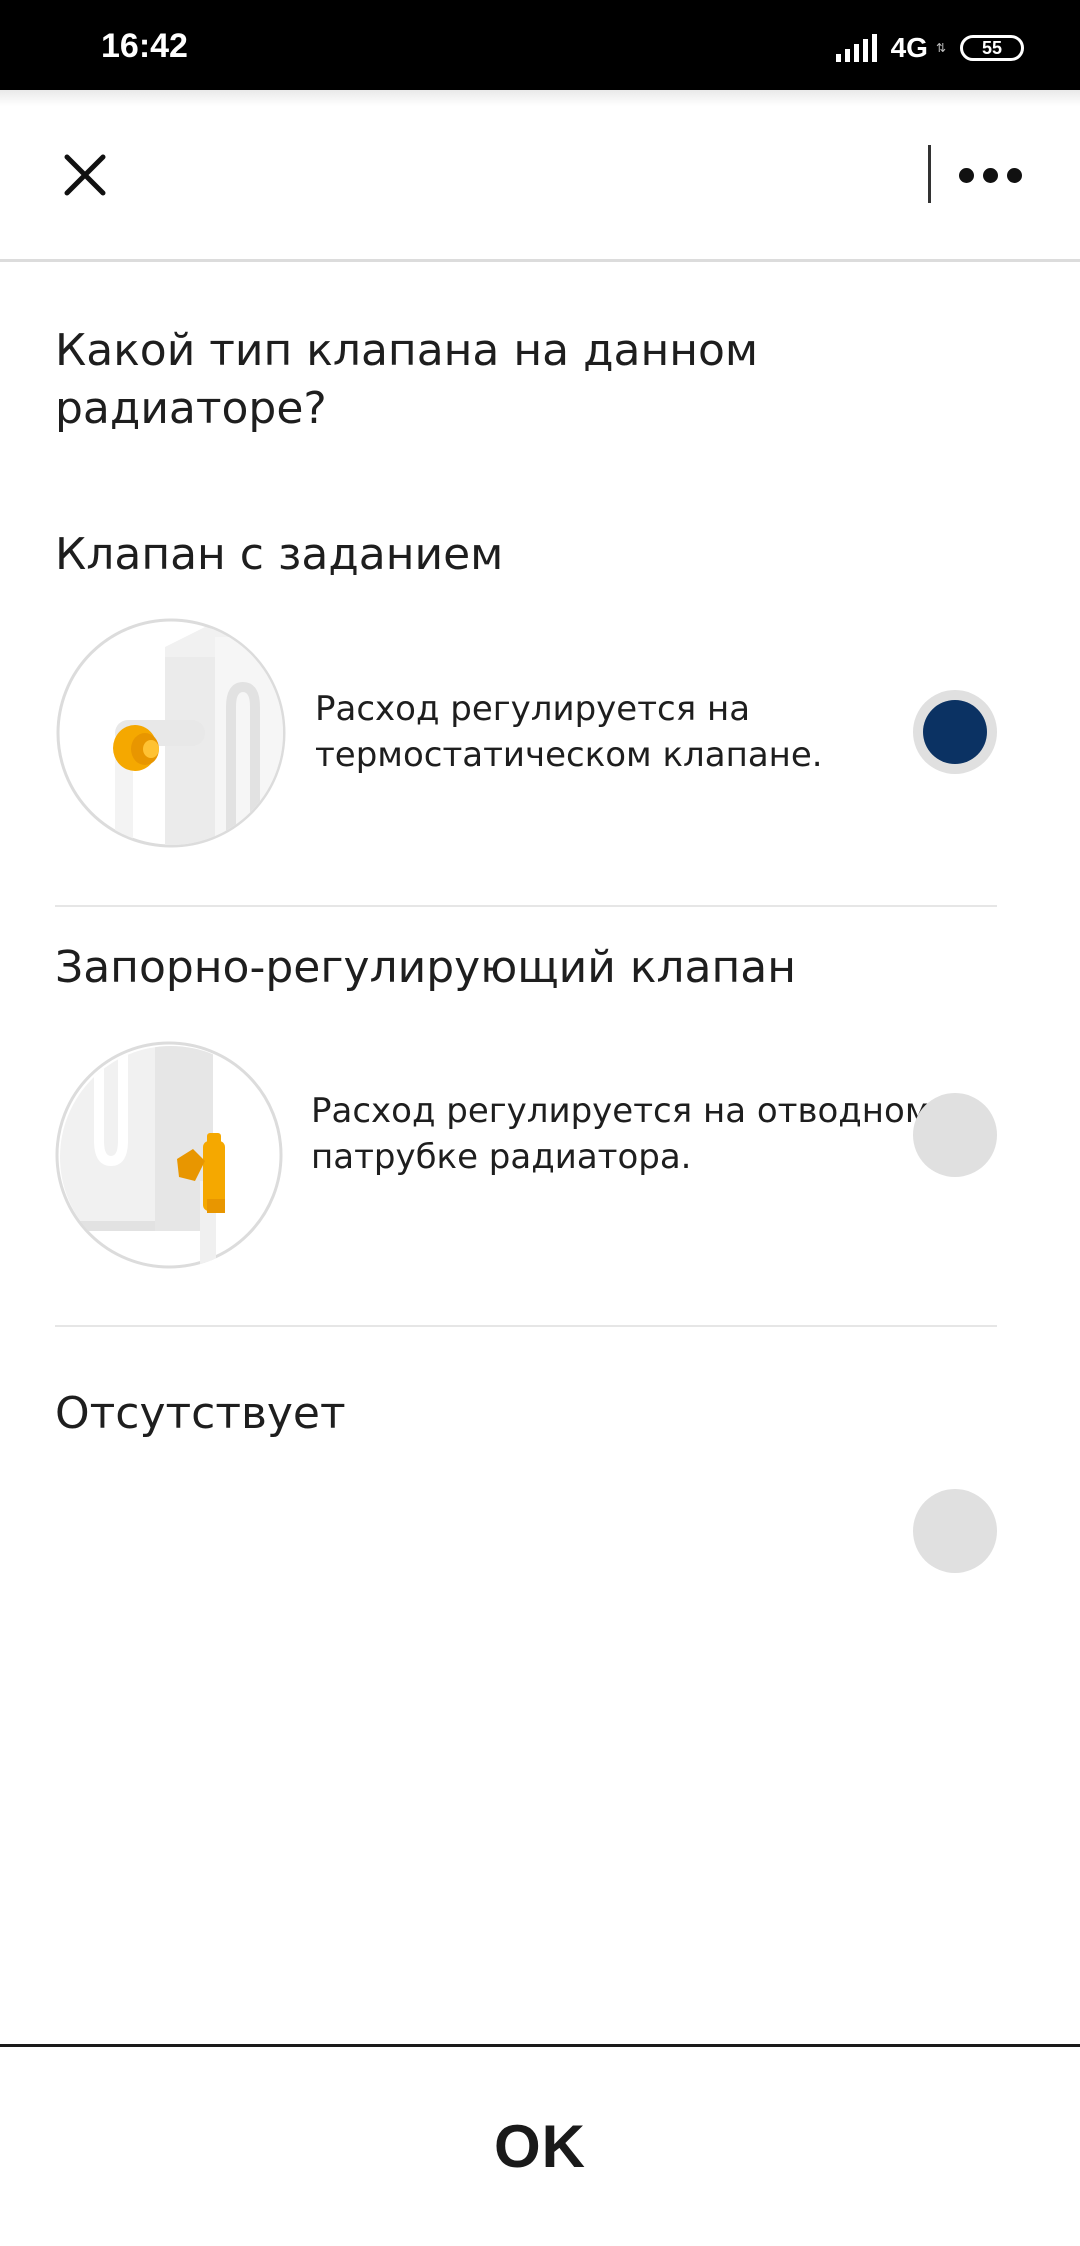 The height and width of the screenshot is (2246, 1080). I want to click on lockshield-valve-illustration, so click(171, 1157).